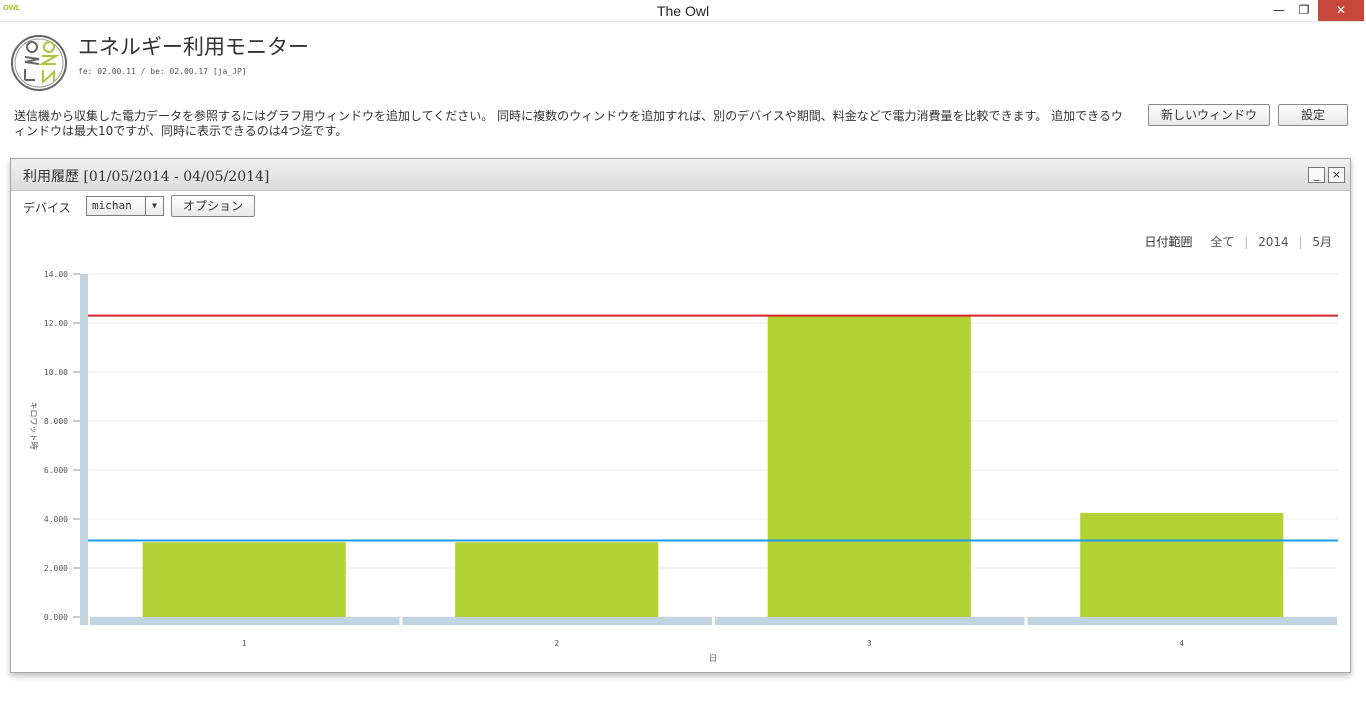 The image size is (1366, 728). What do you see at coordinates (56, 519) in the screenshot?
I see `y-tick-label: 4.000` at bounding box center [56, 519].